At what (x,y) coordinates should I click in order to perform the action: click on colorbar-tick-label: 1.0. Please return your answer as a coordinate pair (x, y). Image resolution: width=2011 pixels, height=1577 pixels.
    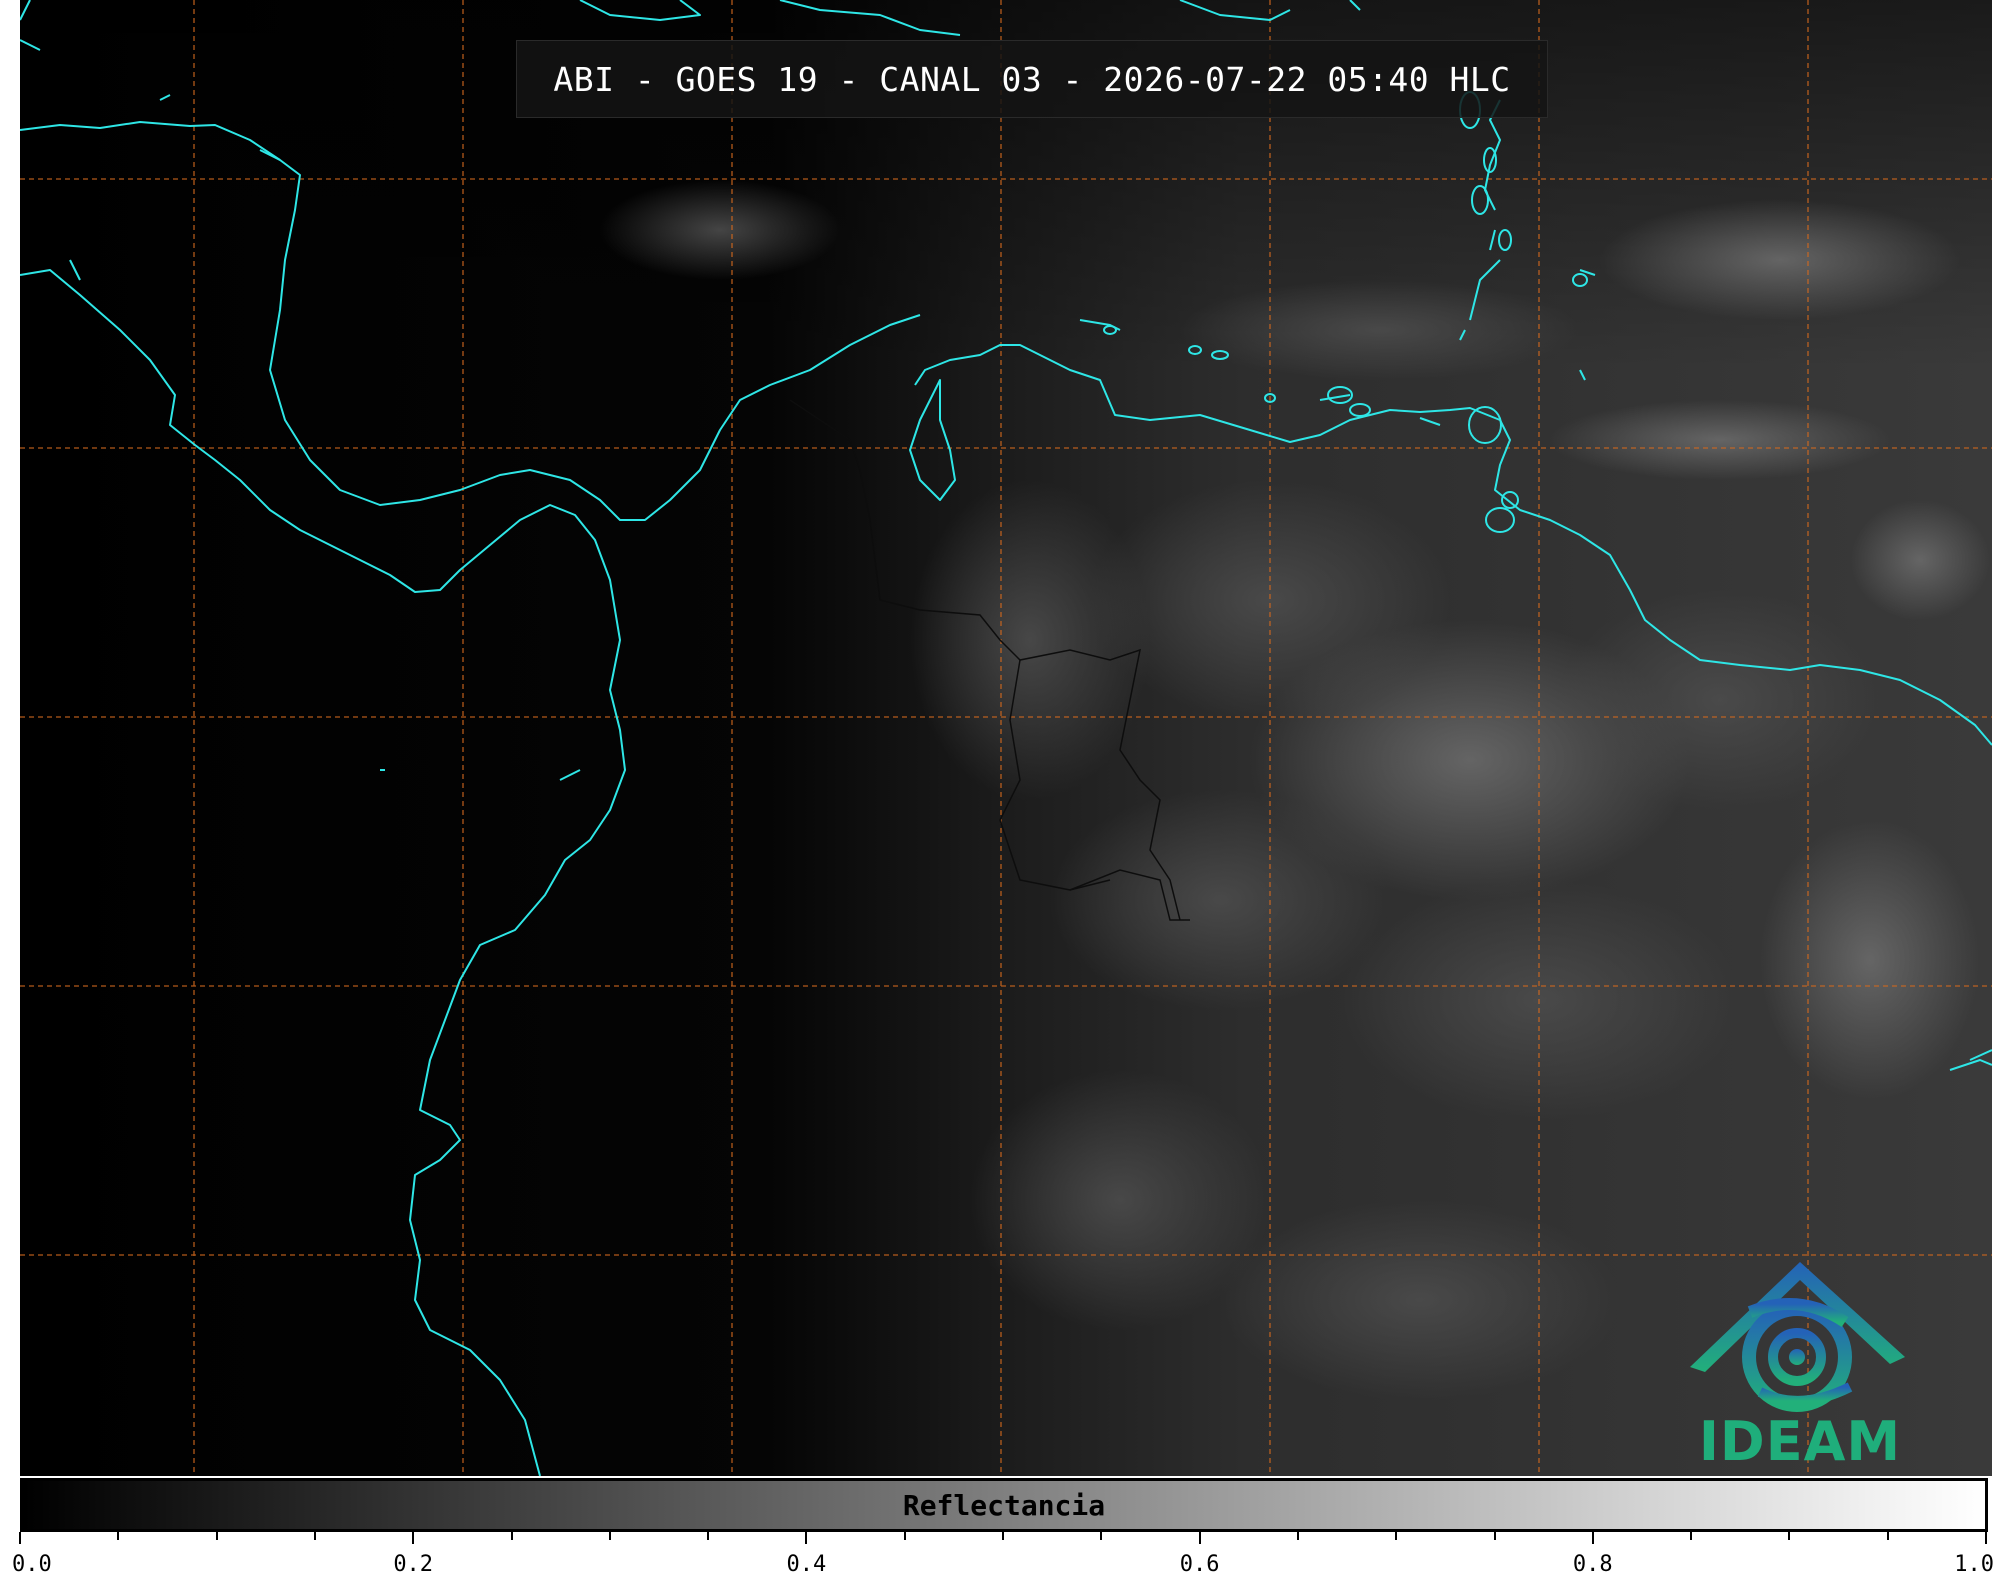
    Looking at the image, I should click on (1974, 1564).